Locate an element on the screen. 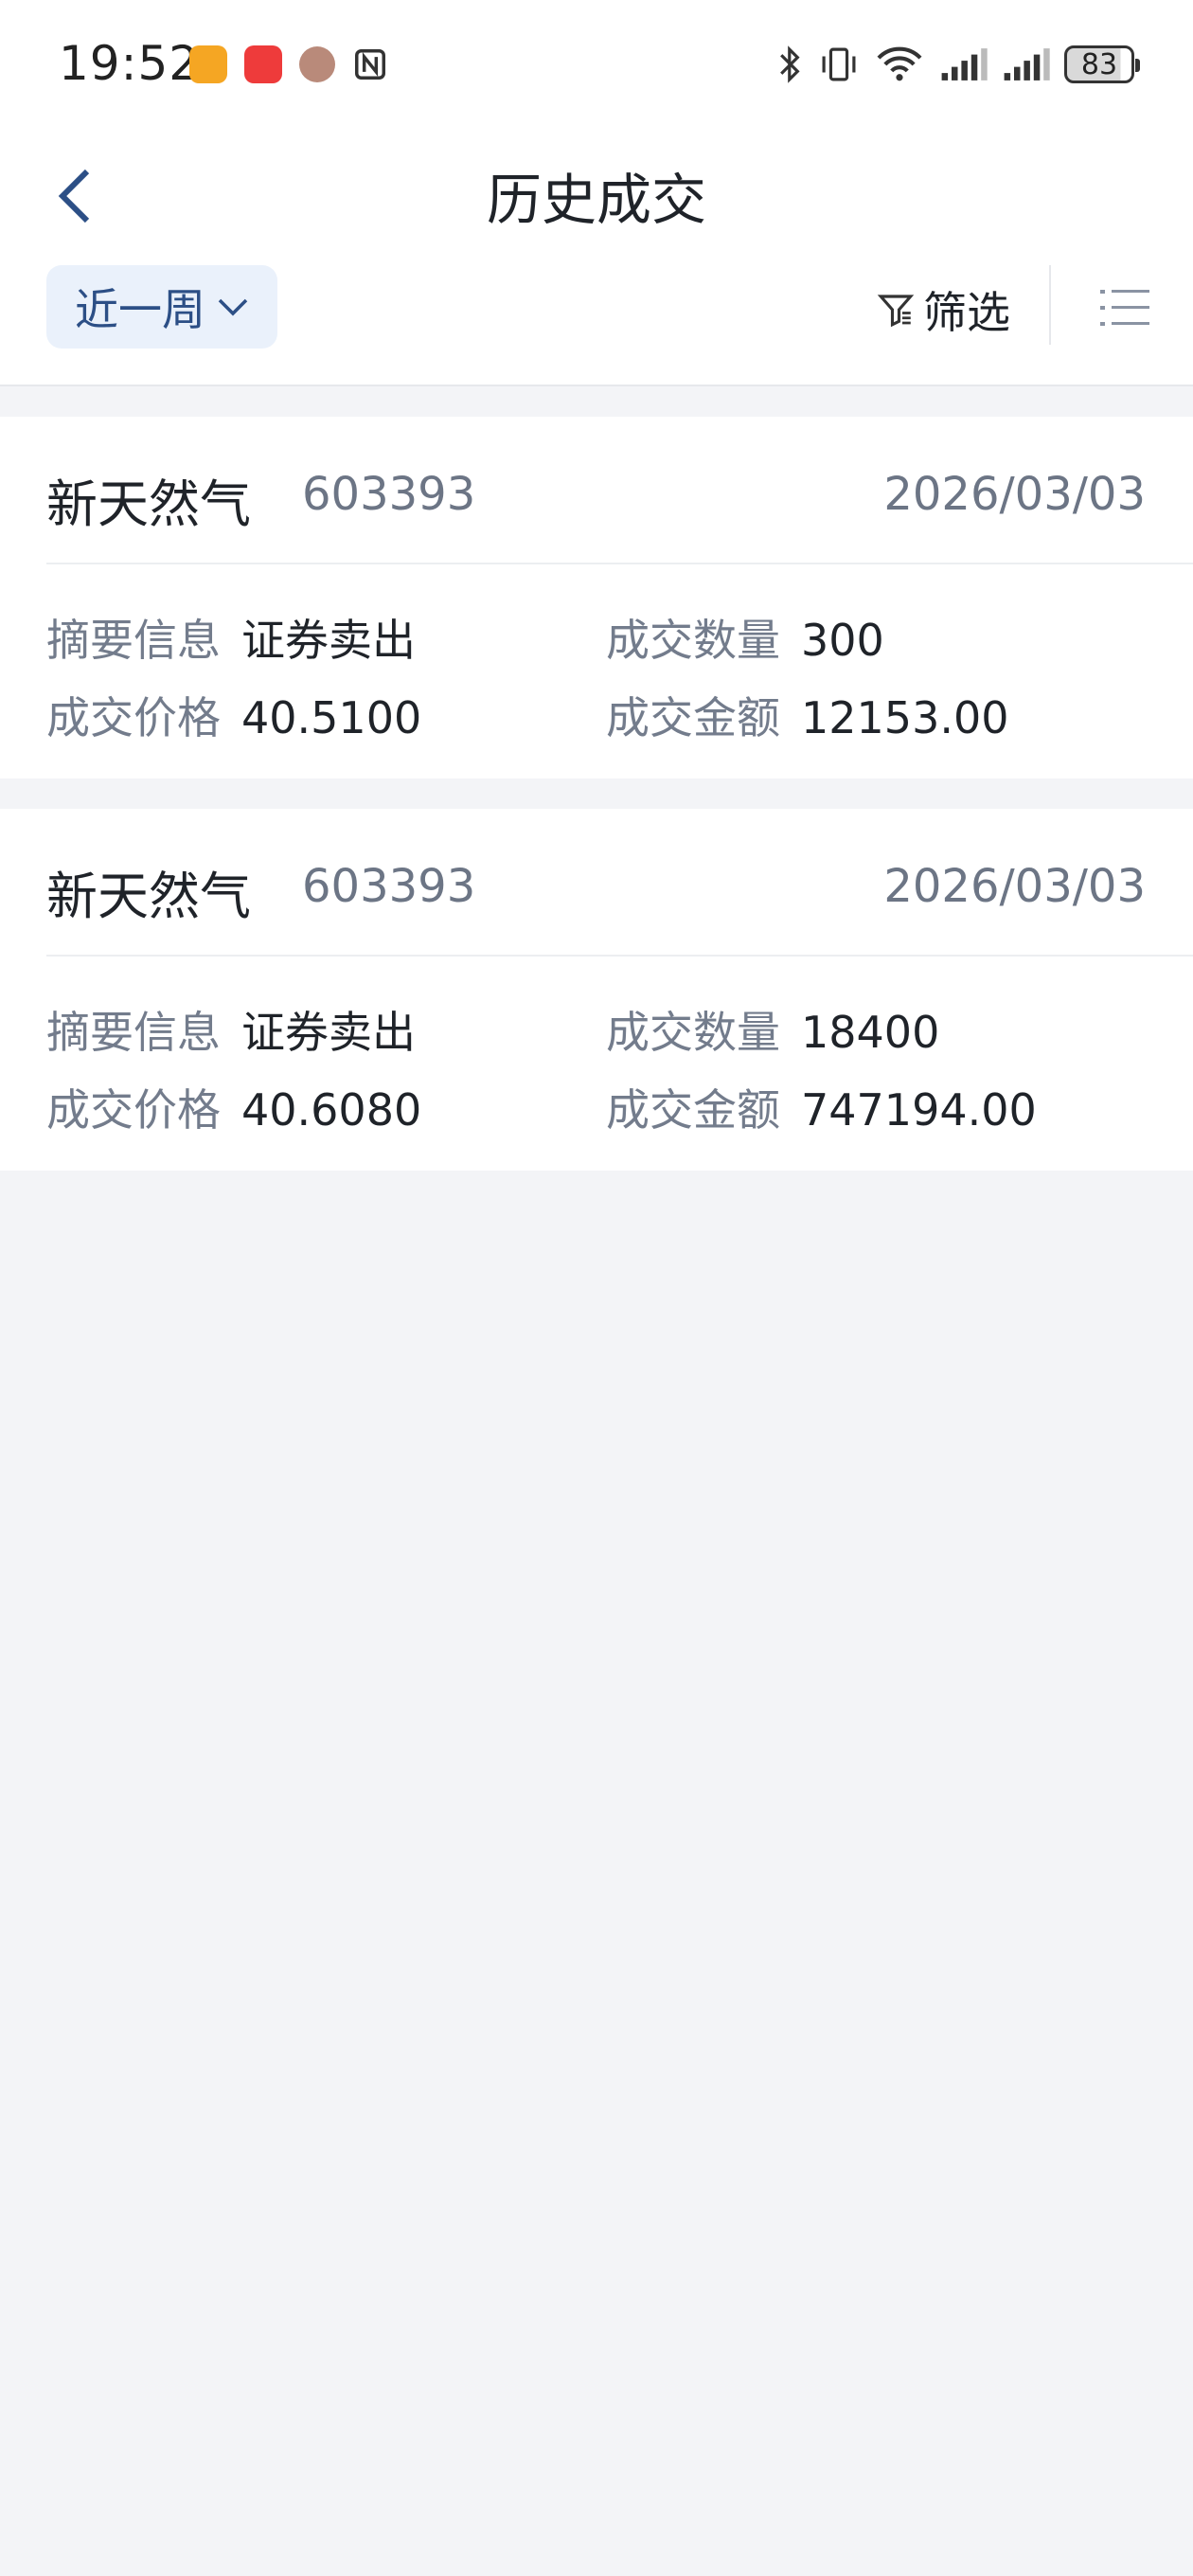  filter-row: 近一周 筛选 is located at coordinates (596, 325).